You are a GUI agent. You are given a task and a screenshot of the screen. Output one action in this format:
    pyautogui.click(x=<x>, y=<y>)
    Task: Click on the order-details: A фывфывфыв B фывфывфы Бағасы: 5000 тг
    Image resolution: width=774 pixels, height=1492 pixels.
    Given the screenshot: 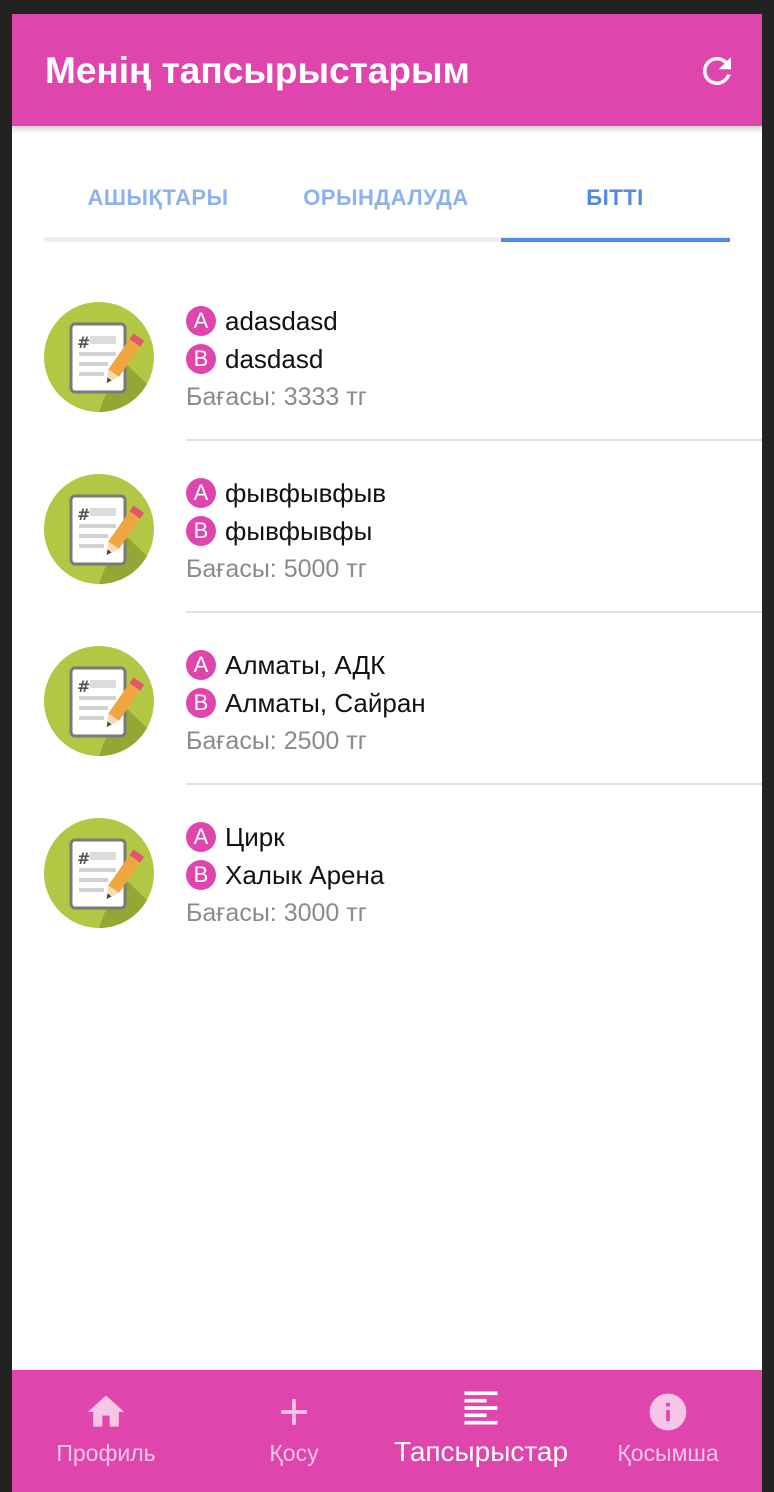 What is the action you would take?
    pyautogui.click(x=466, y=531)
    